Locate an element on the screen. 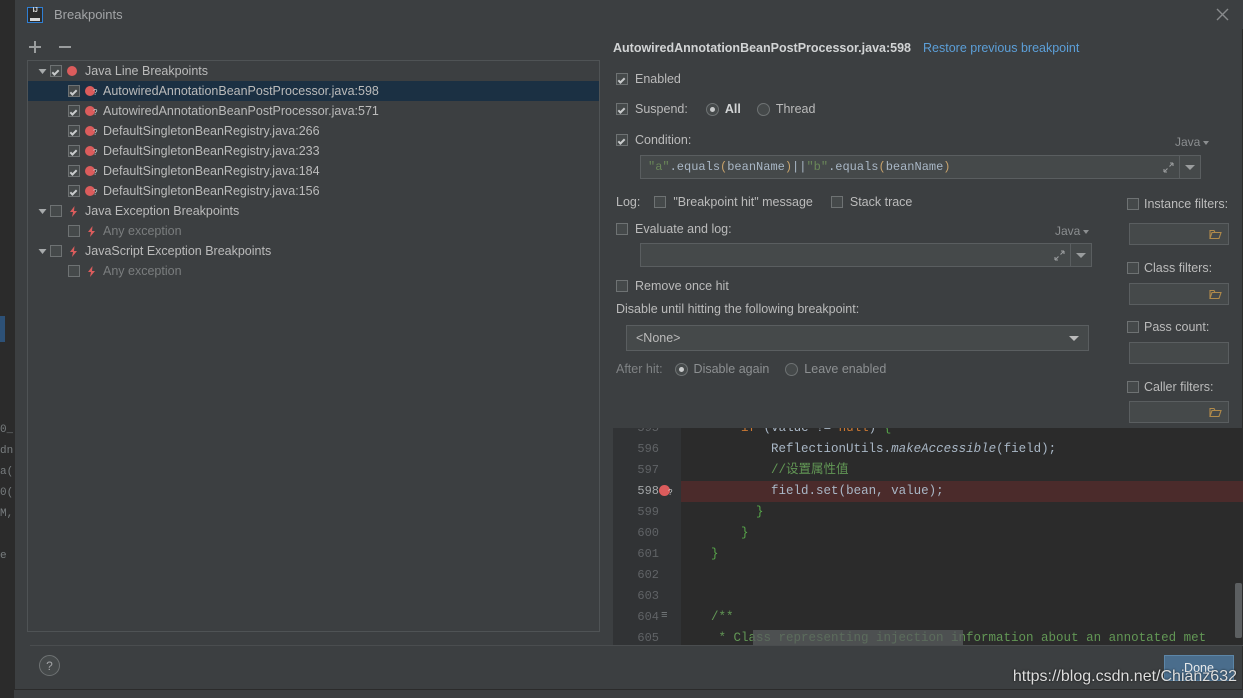  tree-group-row: Java Line Breakpoints is located at coordinates (313, 71).